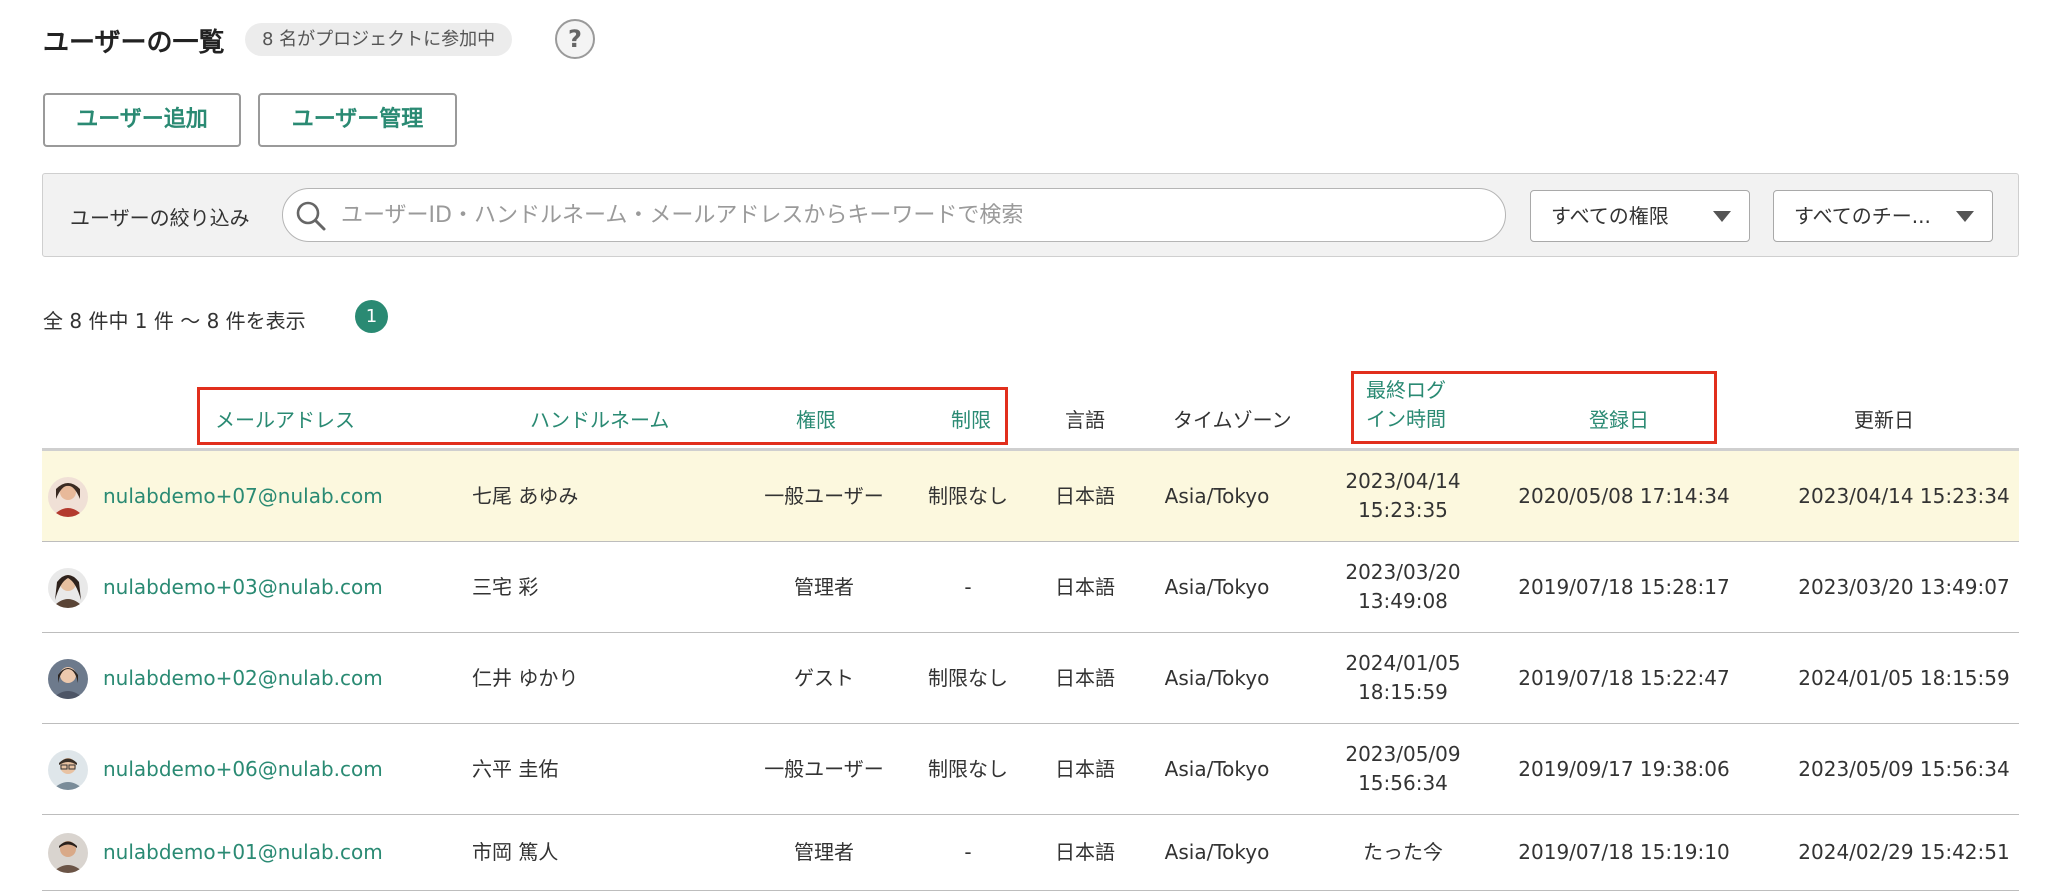 The image size is (2048, 895). What do you see at coordinates (357, 120) in the screenshot?
I see `manage-users-button: ユーザー管理` at bounding box center [357, 120].